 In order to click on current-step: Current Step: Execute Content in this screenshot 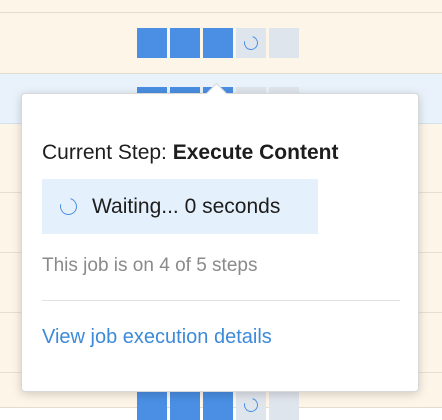, I will do `click(190, 153)`.